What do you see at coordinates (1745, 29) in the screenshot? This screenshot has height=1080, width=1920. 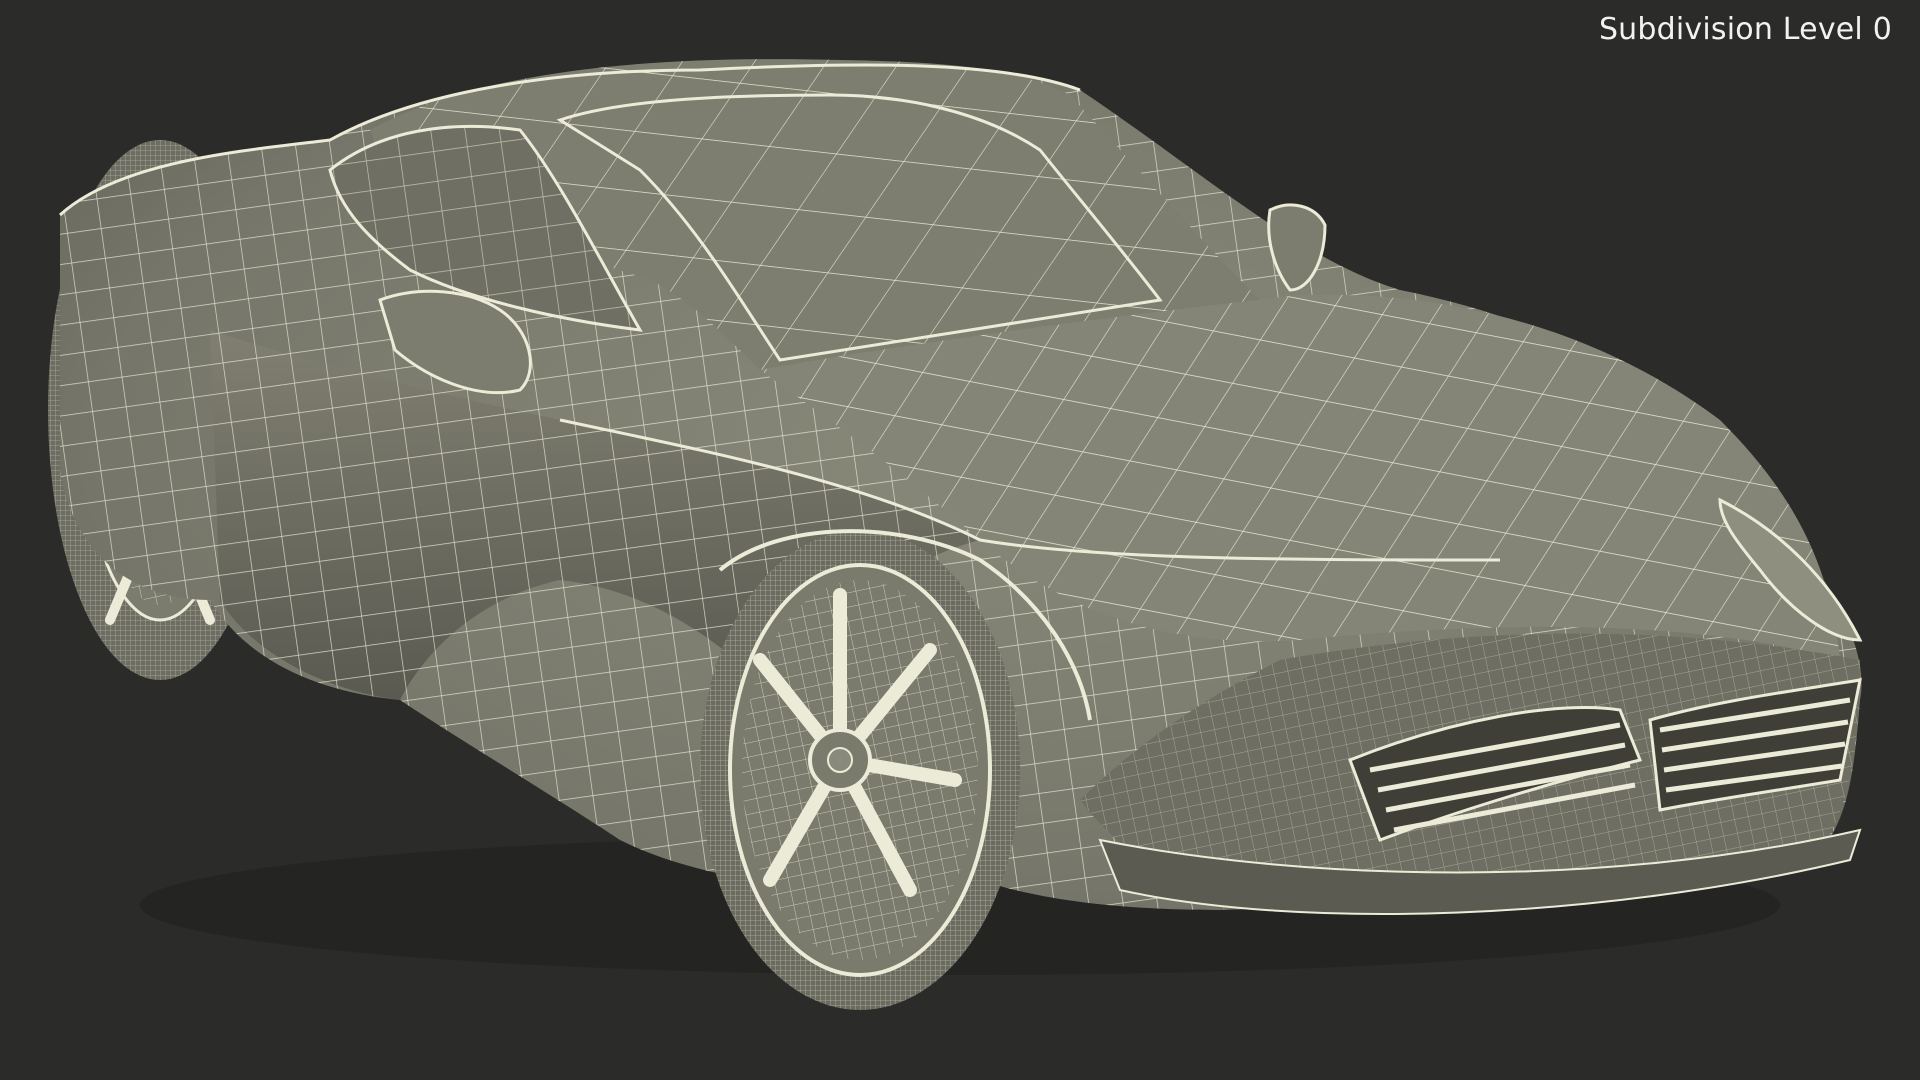 I see `subdivision-level-label: Subdivision Level 0` at bounding box center [1745, 29].